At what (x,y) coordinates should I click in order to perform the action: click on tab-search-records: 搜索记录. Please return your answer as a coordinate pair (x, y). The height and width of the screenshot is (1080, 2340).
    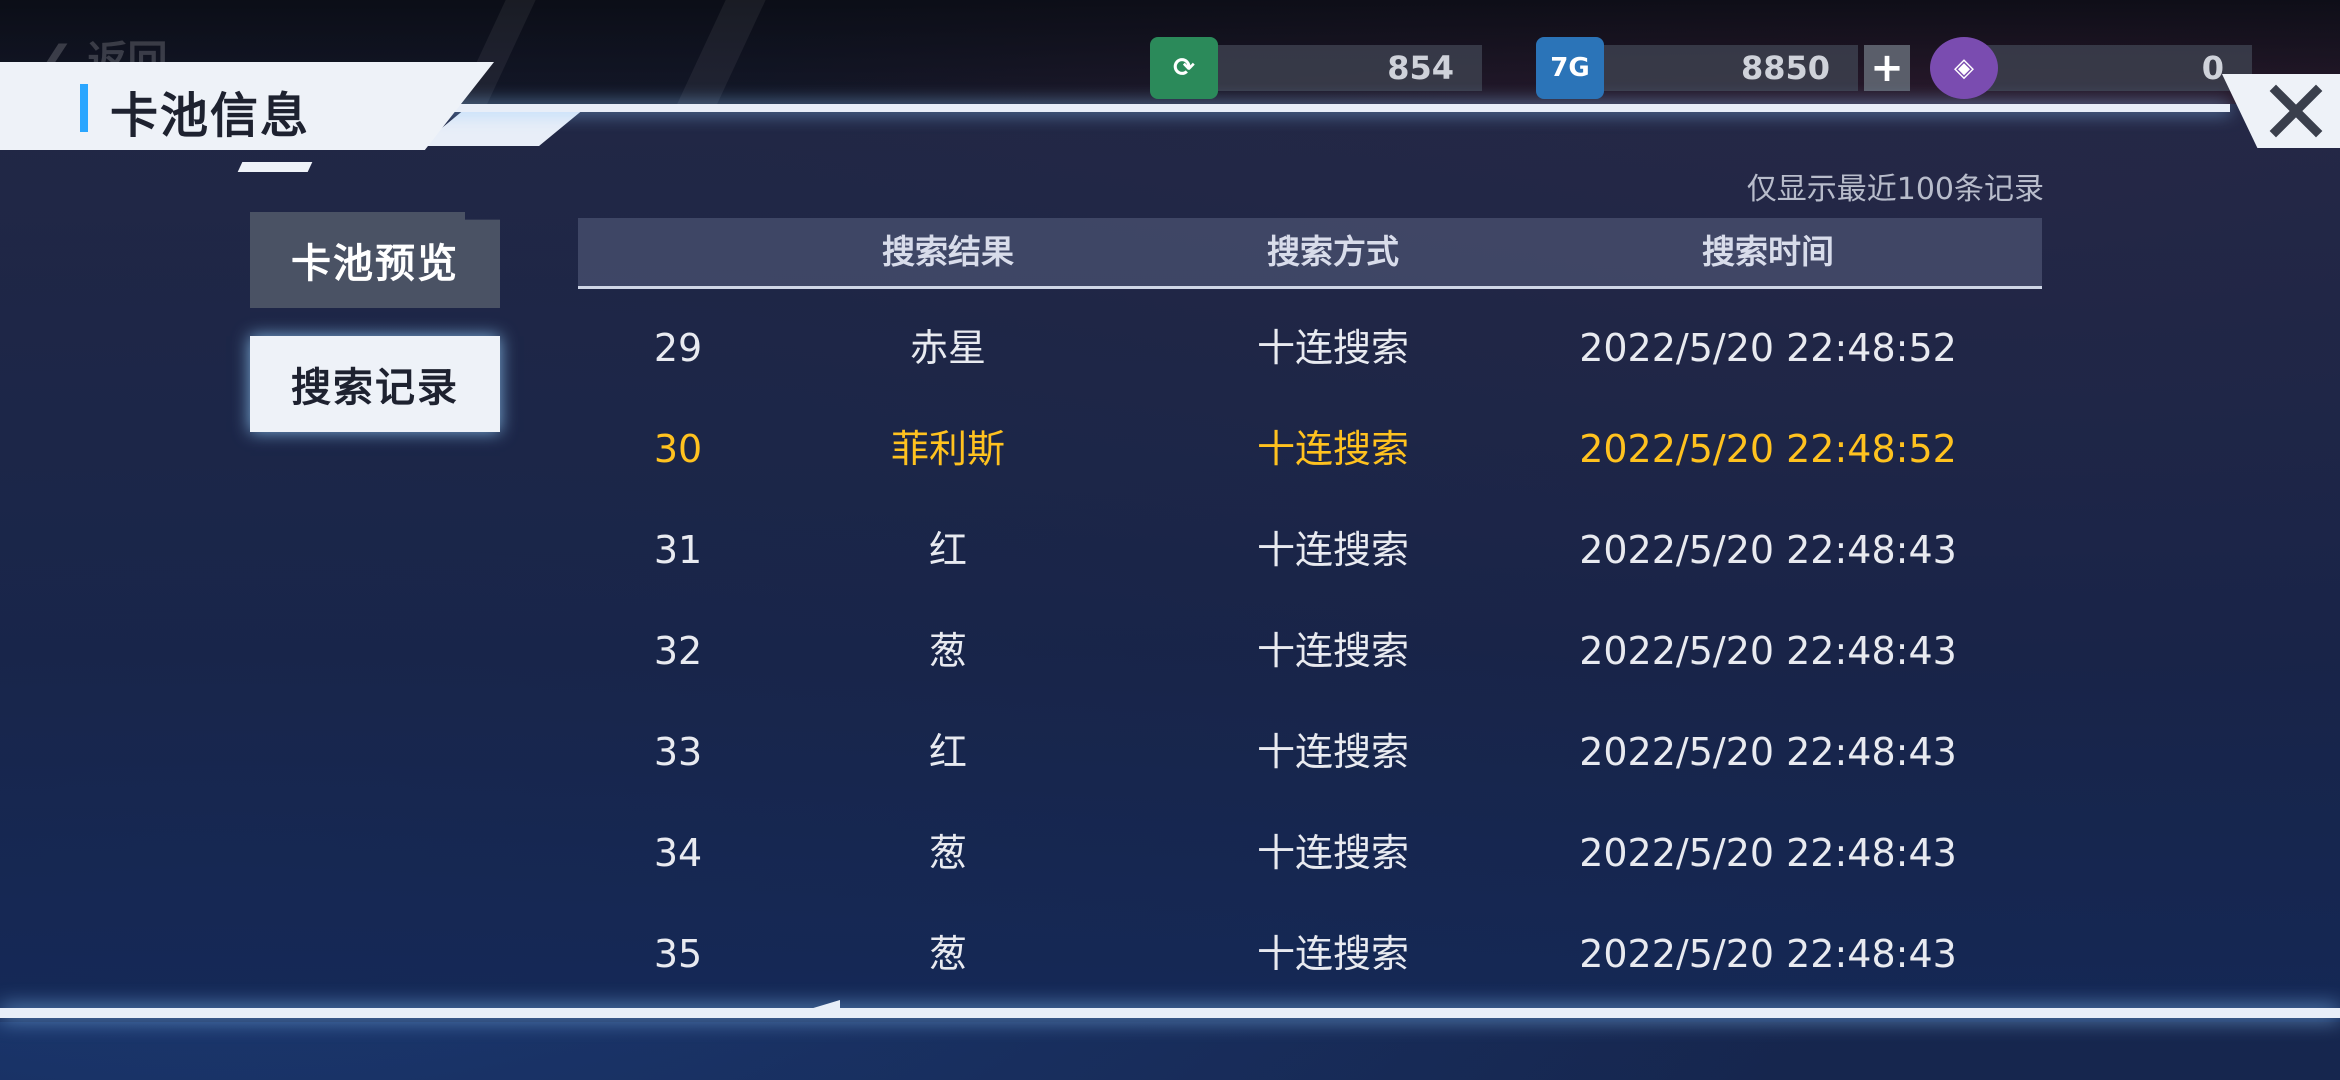
    Looking at the image, I should click on (375, 384).